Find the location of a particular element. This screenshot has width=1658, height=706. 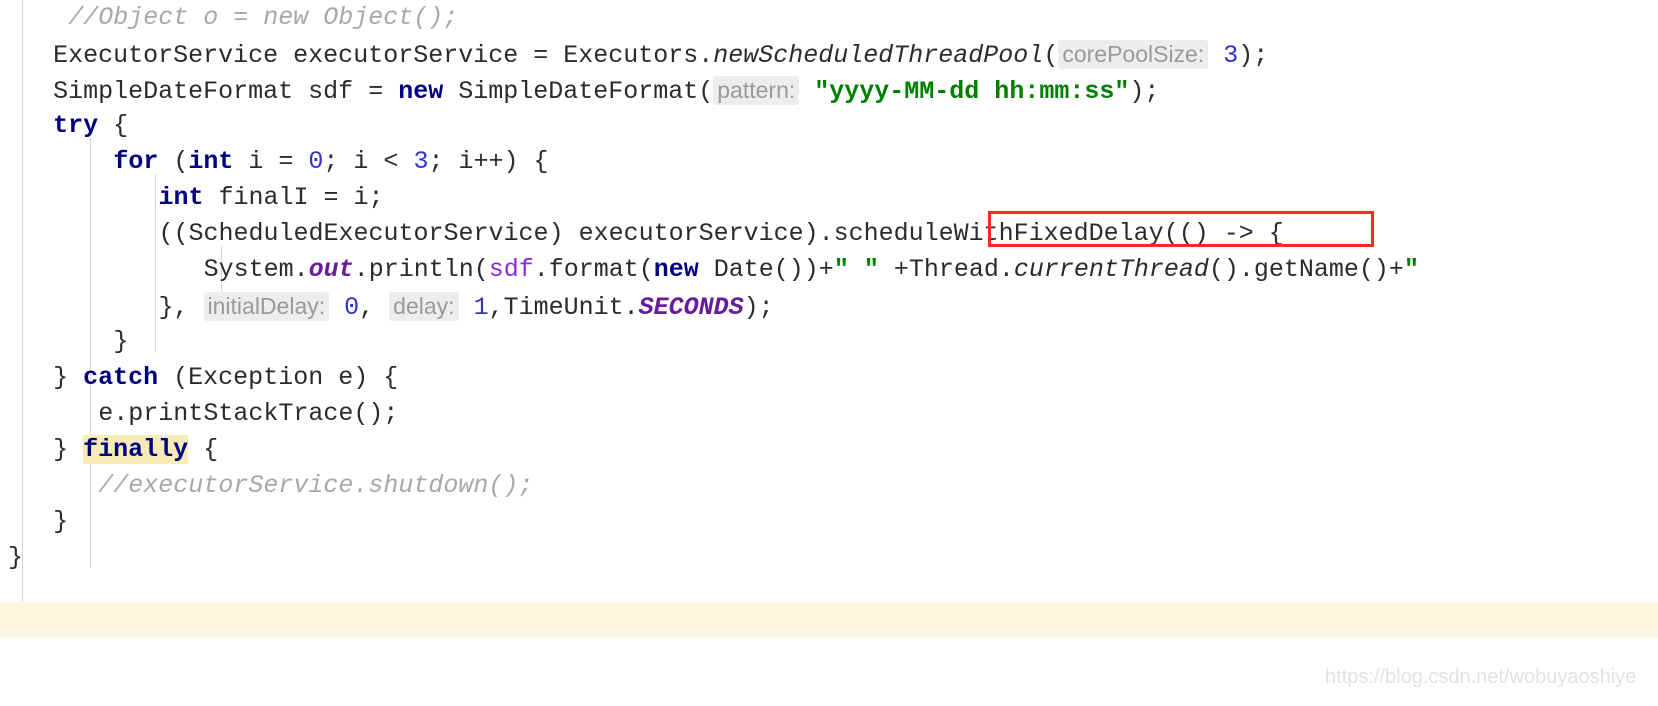

token: (() -> { is located at coordinates (1223, 233).